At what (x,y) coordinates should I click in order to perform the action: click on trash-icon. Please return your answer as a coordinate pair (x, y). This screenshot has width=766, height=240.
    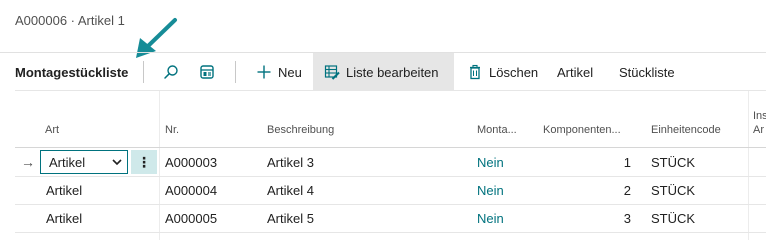
    Looking at the image, I should click on (475, 72).